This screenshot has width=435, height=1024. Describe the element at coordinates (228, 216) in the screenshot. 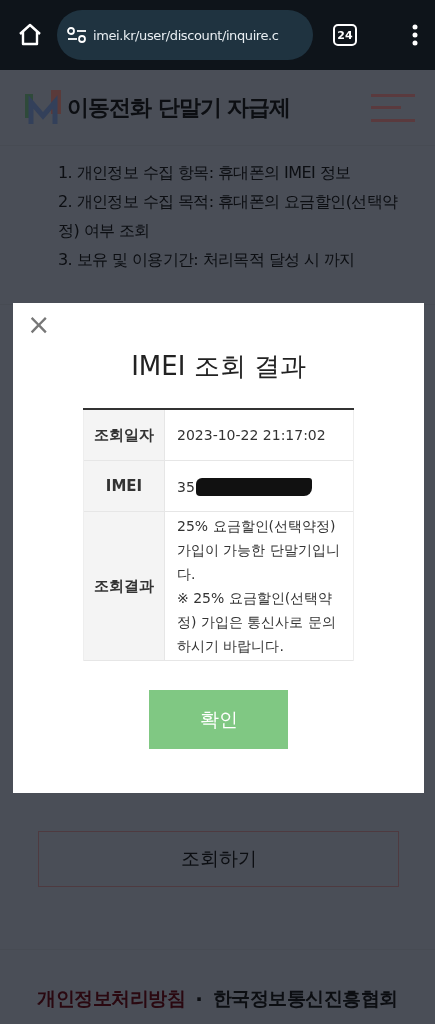

I see `notice-text: 2. 개인정보 수집 목적: 휴대폰의 요금할인(선택약정) 여부 조회` at that location.